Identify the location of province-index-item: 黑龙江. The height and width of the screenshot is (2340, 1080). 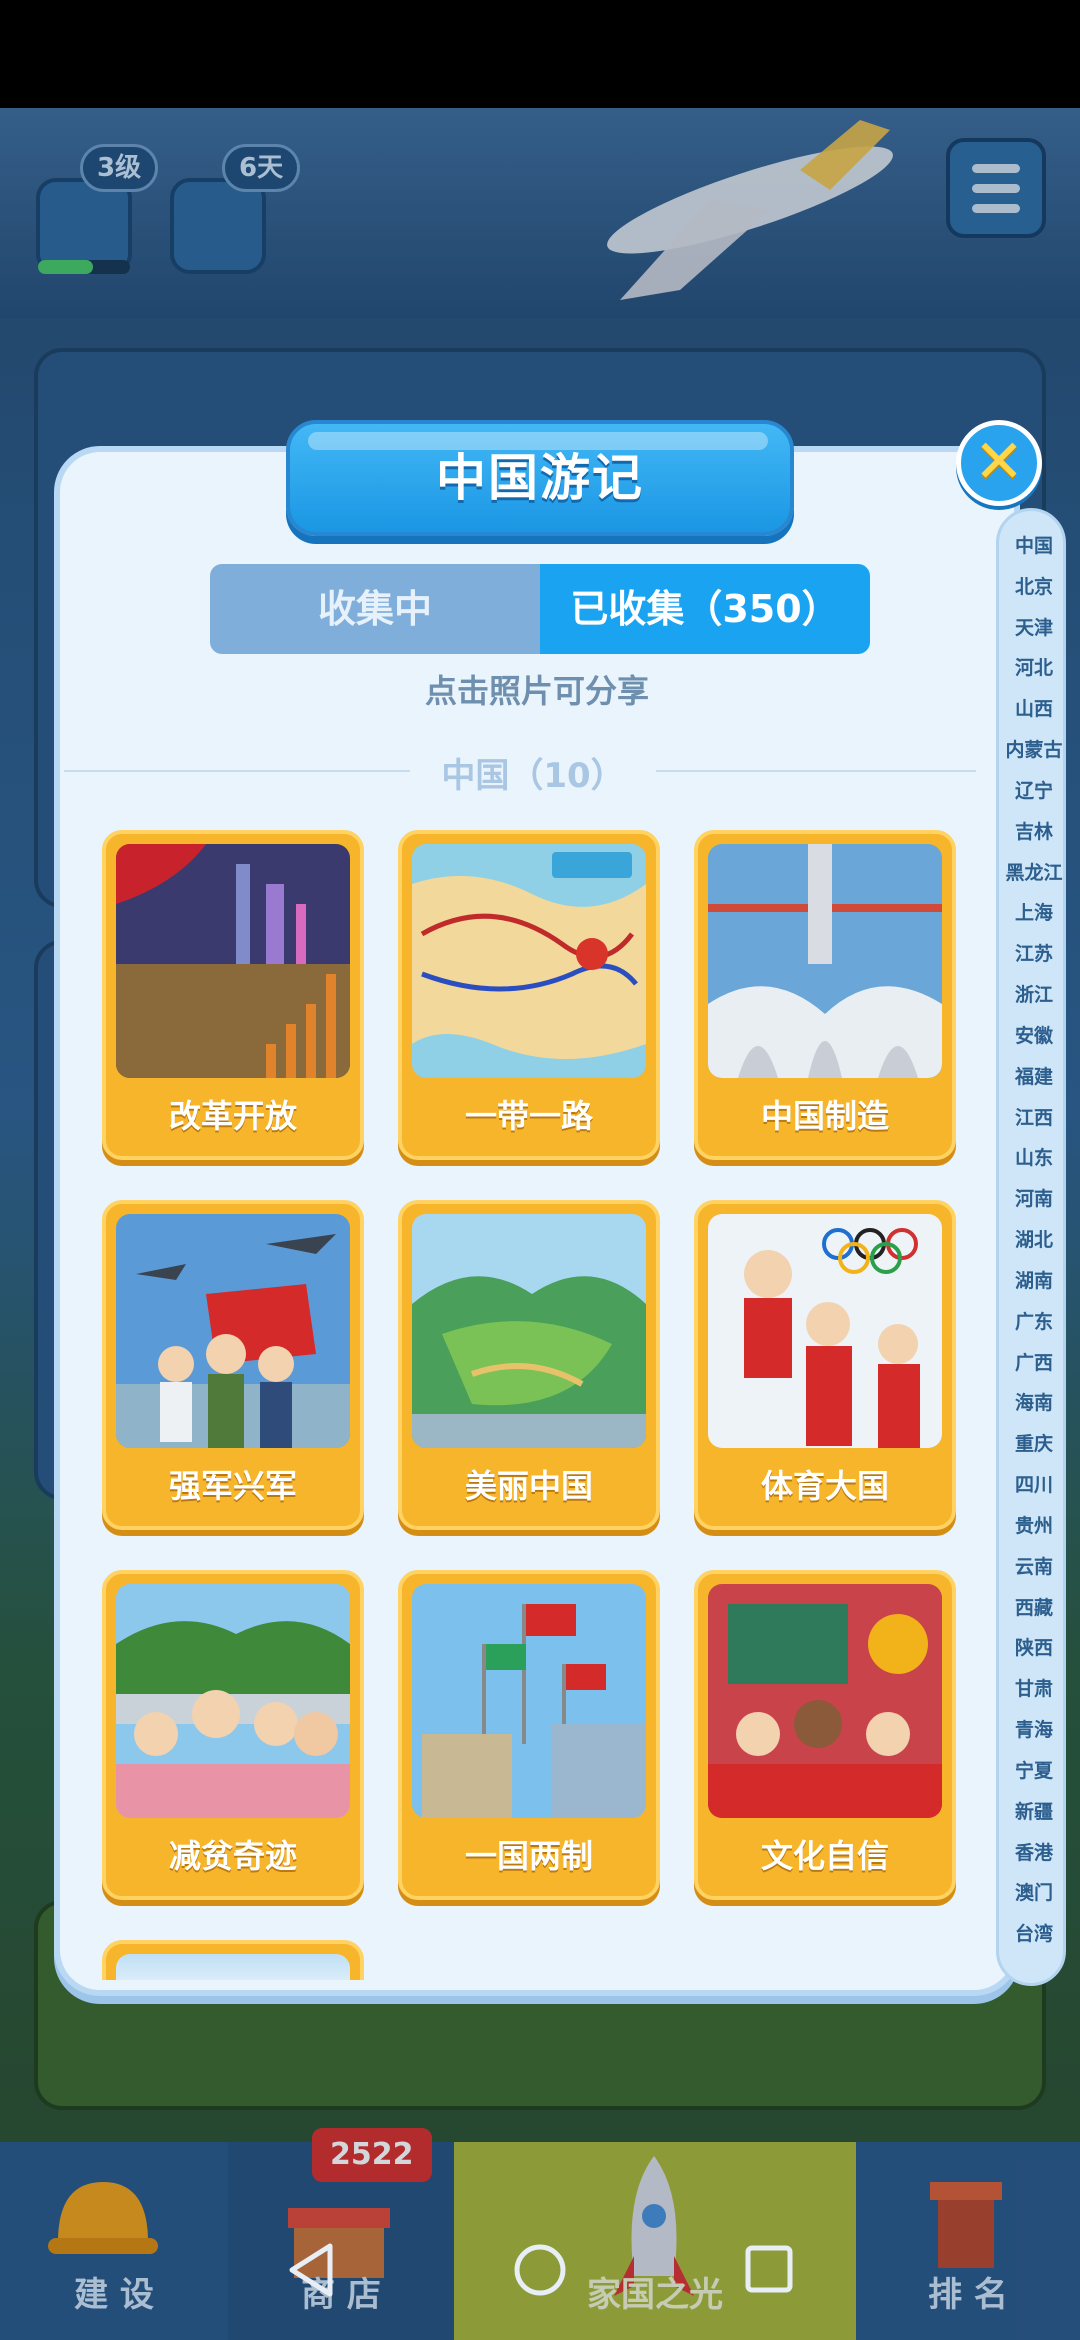
(1034, 871).